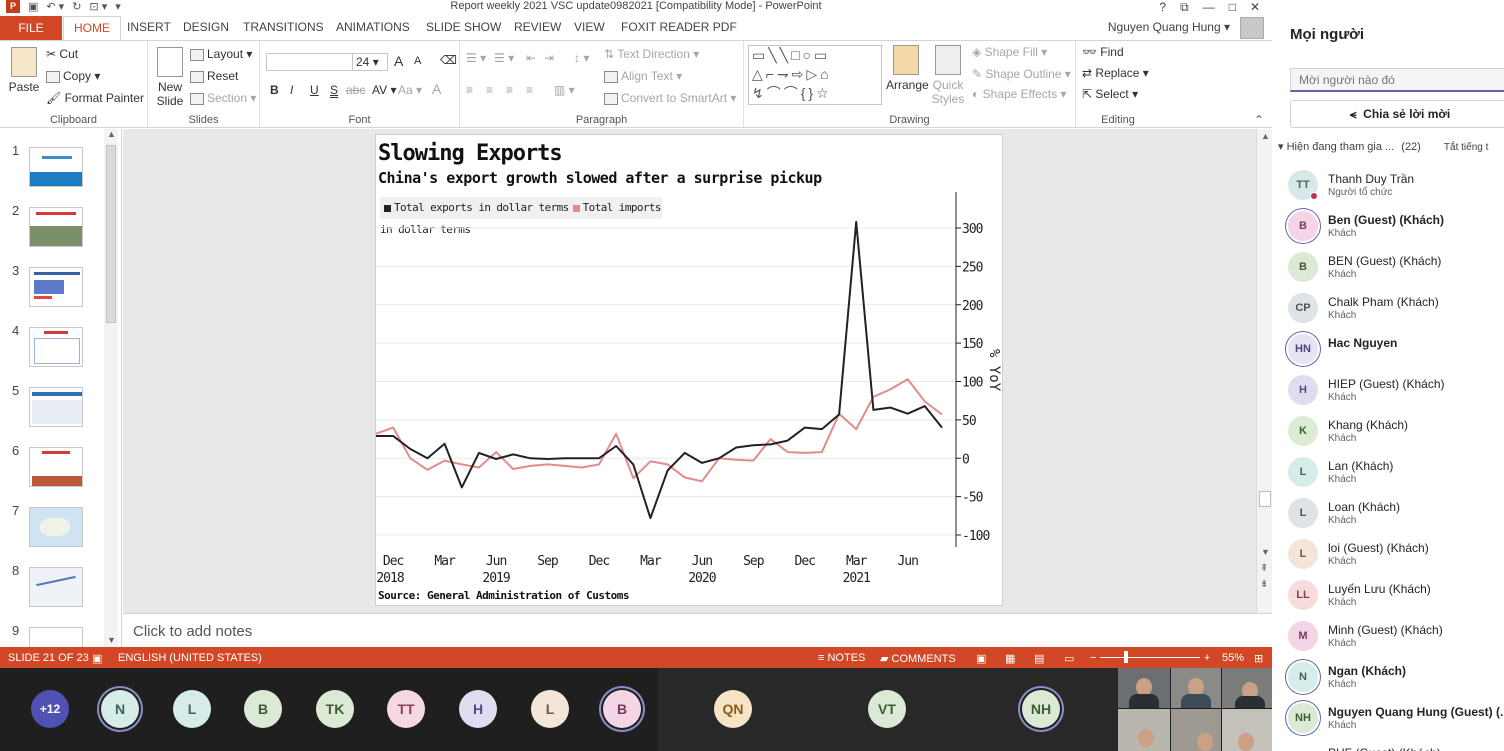 This screenshot has height=751, width=1504. Describe the element at coordinates (1265, 136) in the screenshot. I see `editor-scroll-up-icon: ▲` at that location.